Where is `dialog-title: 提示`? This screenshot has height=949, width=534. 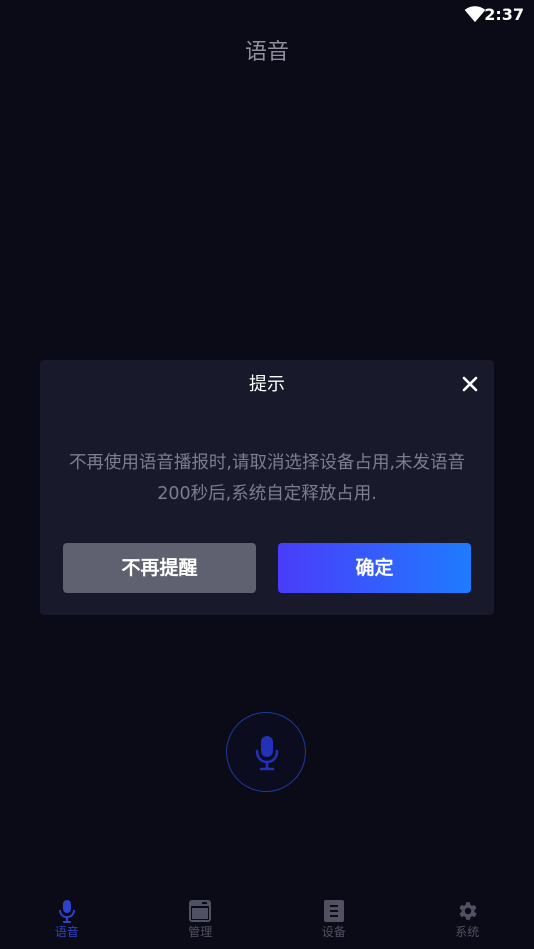
dialog-title: 提示 is located at coordinates (267, 384).